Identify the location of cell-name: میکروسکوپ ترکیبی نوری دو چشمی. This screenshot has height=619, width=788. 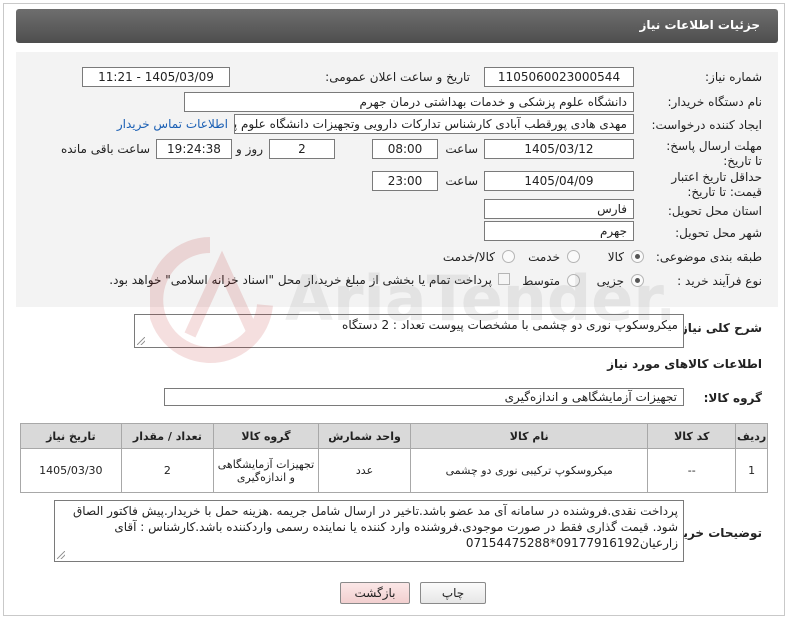
(529, 470).